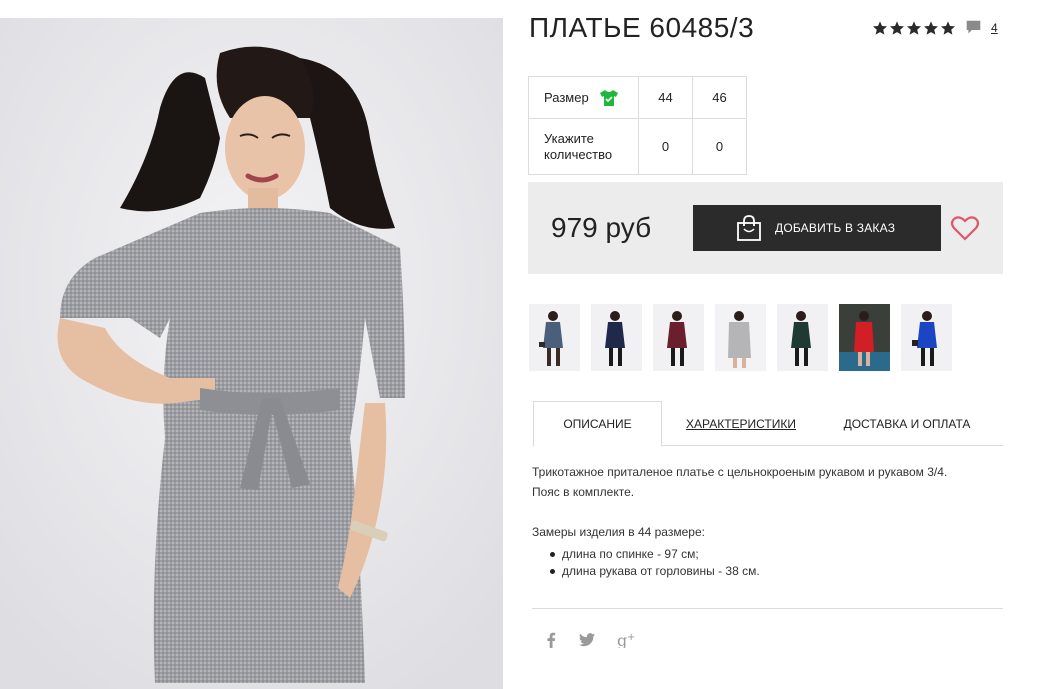 This screenshot has height=689, width=1055. What do you see at coordinates (597, 424) in the screenshot?
I see `tab-description: ОПИСАНИЕ` at bounding box center [597, 424].